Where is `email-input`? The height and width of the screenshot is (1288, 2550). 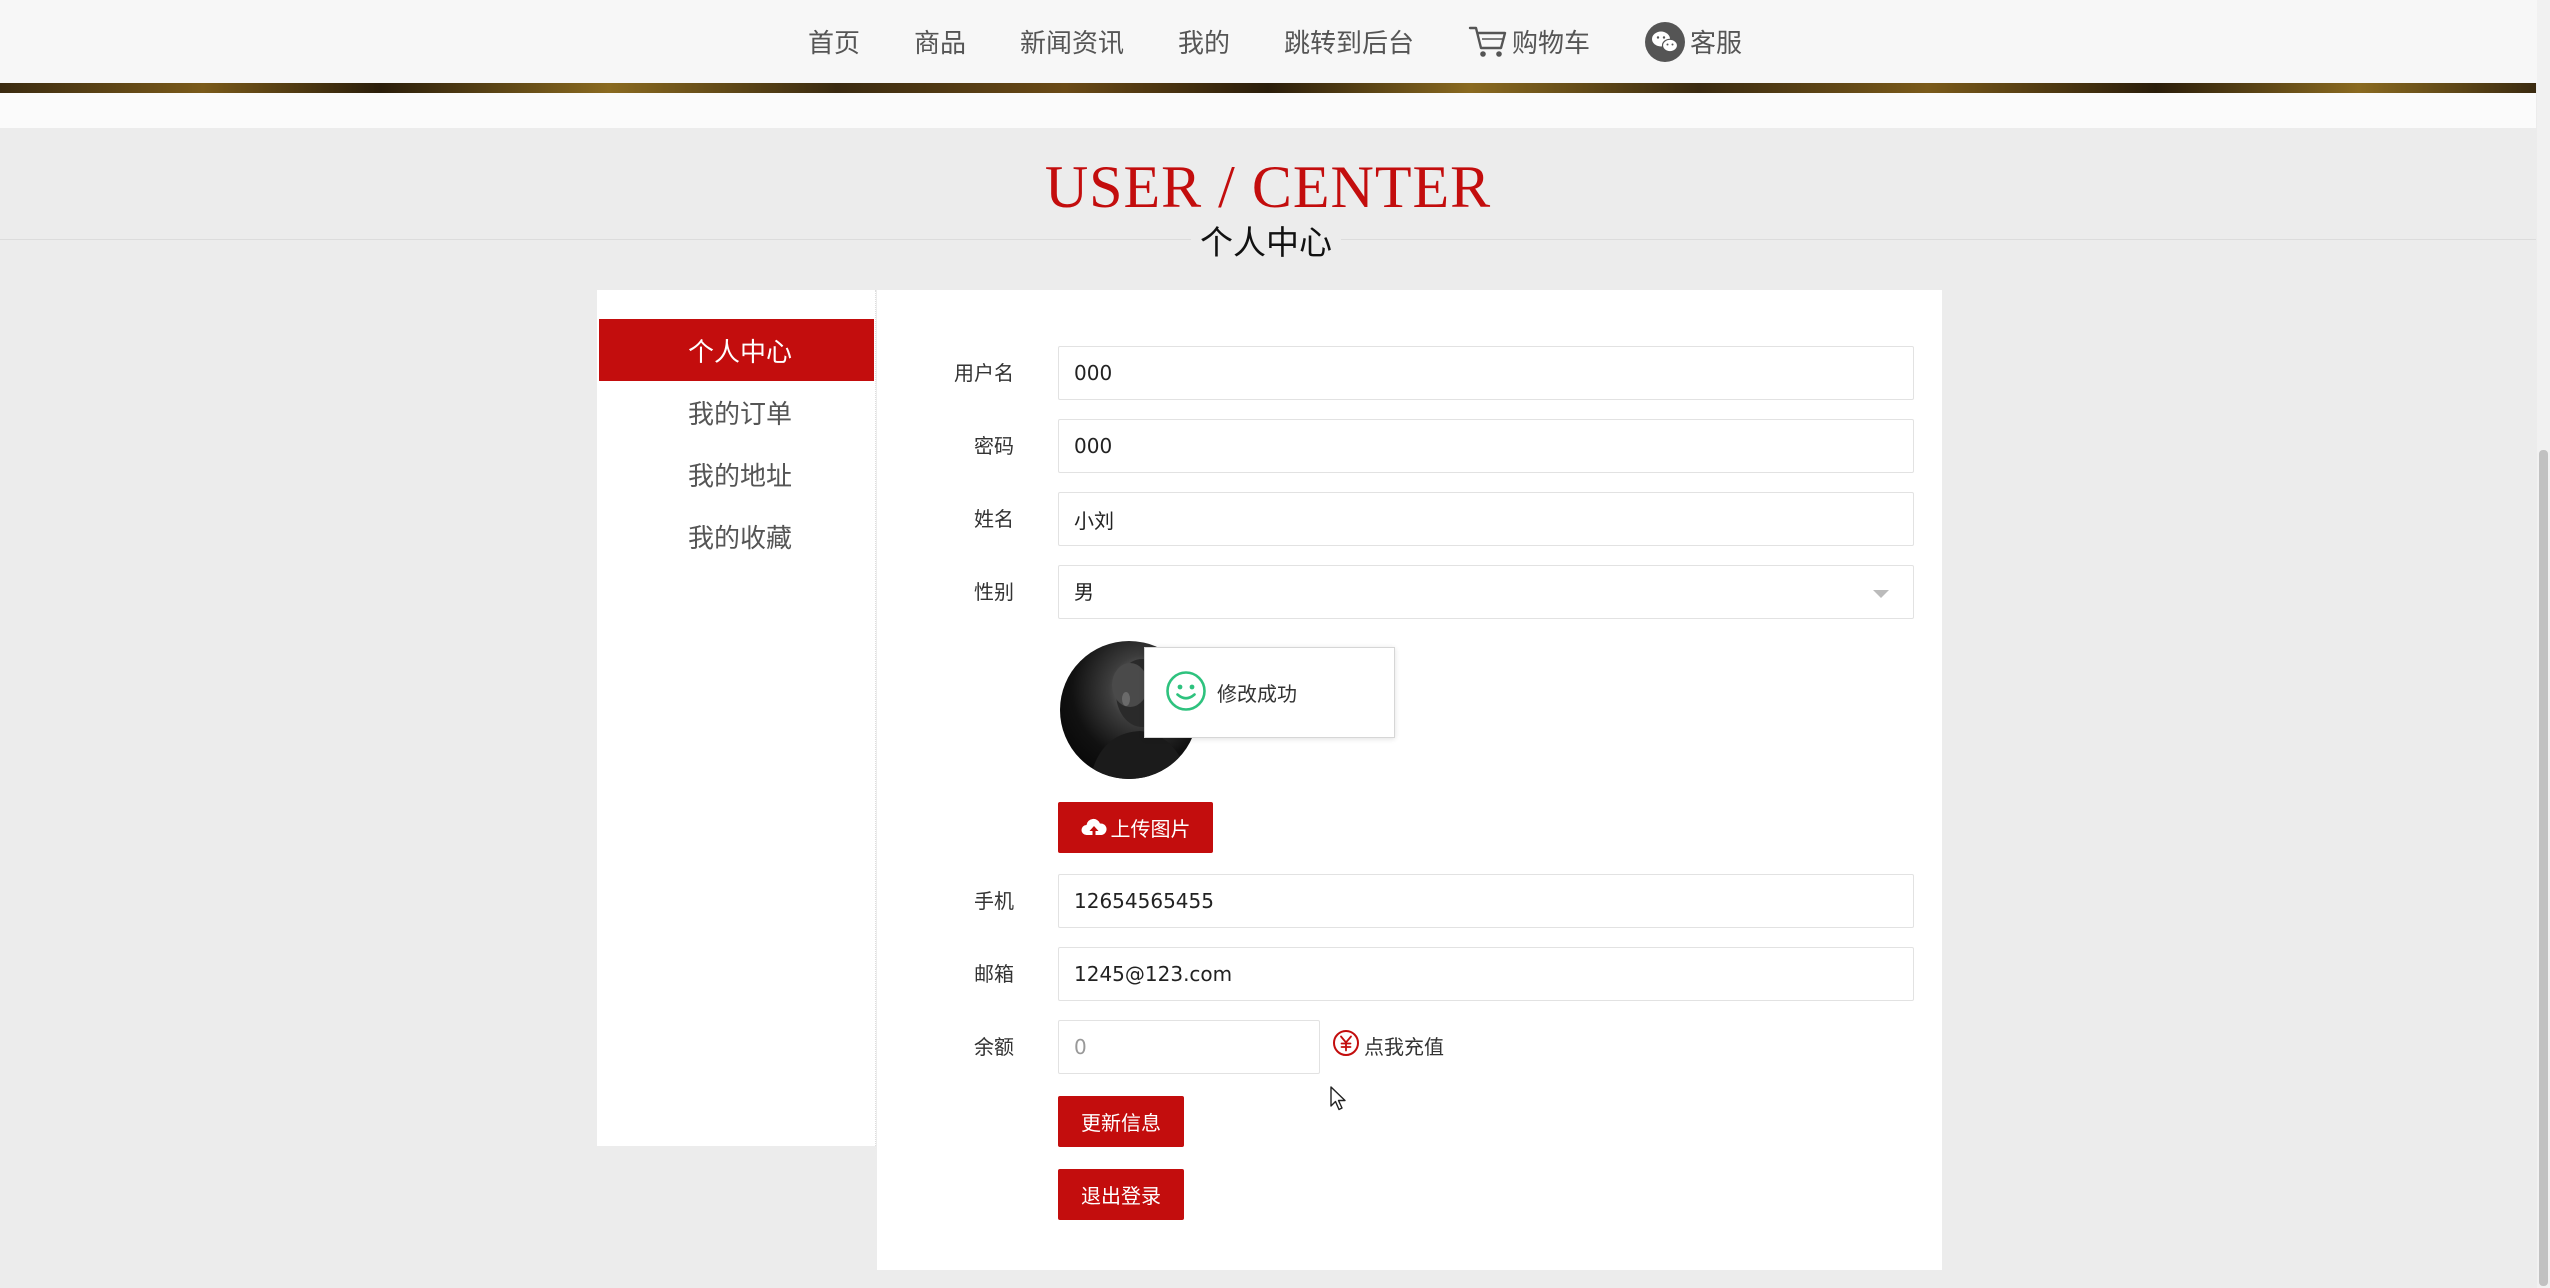
email-input is located at coordinates (1486, 974).